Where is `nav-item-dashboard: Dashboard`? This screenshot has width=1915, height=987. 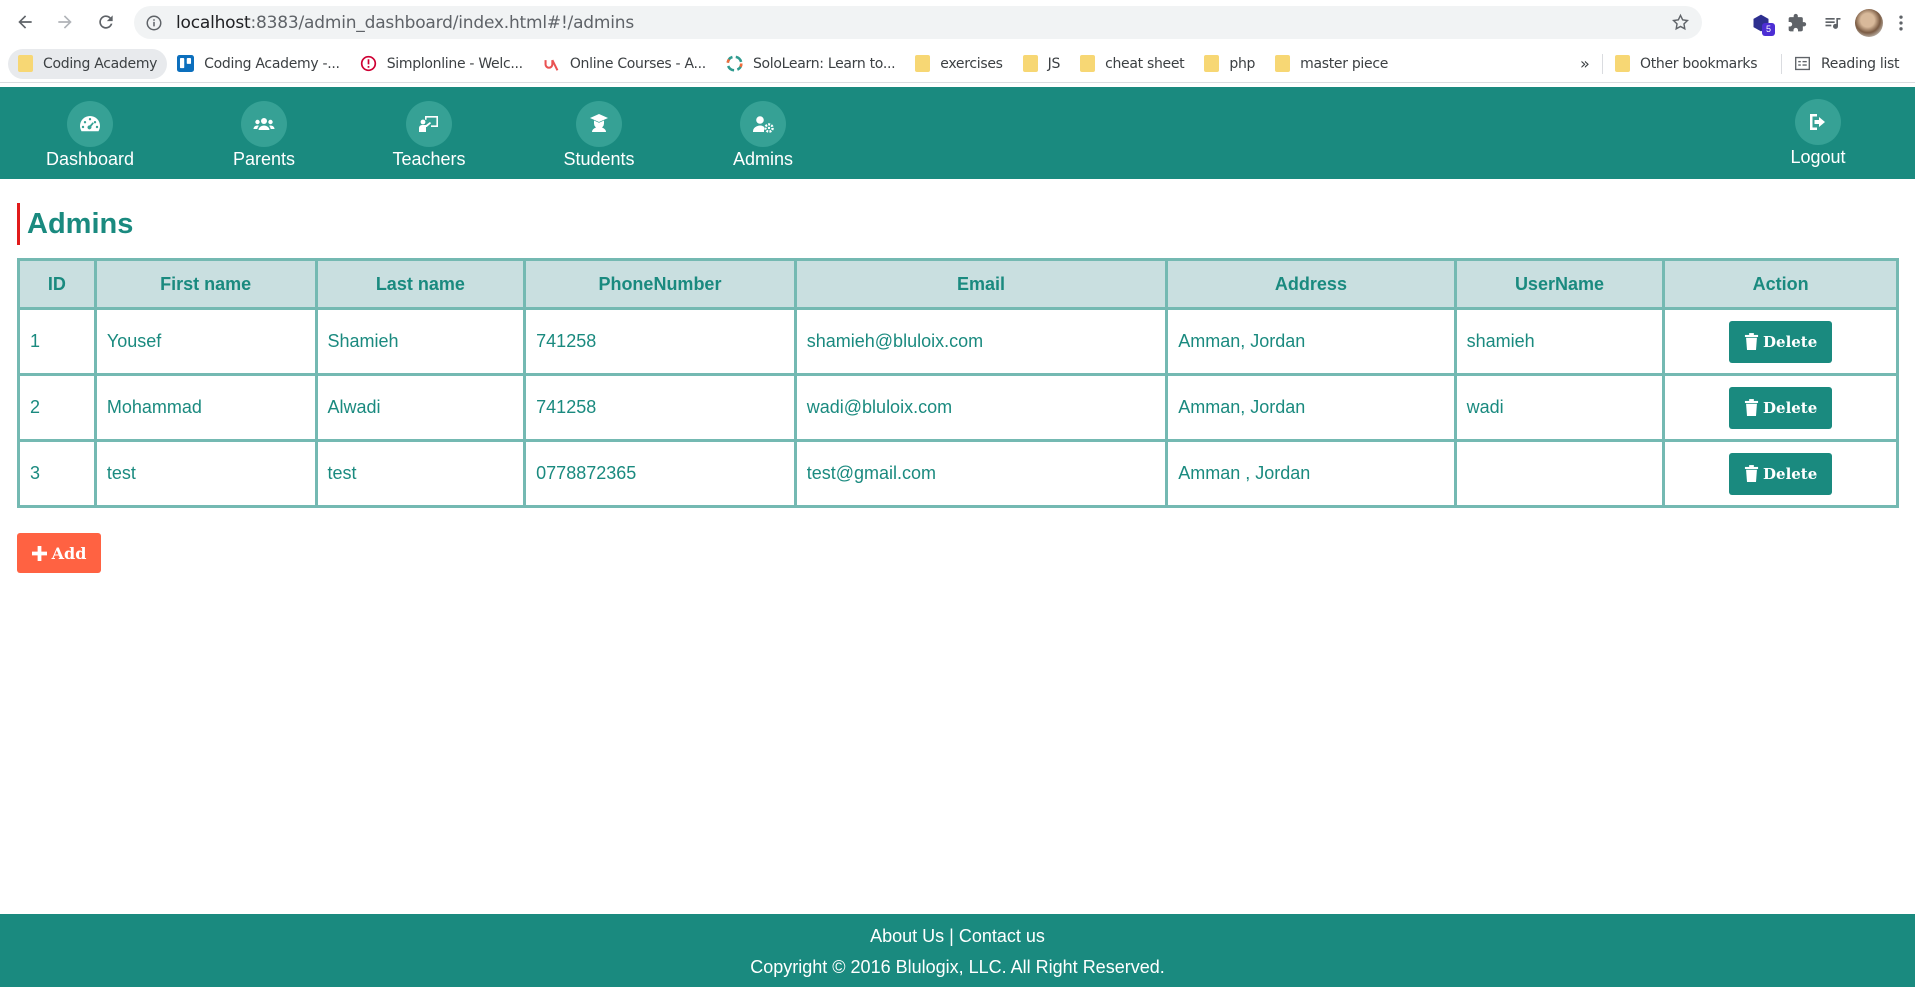 nav-item-dashboard: Dashboard is located at coordinates (90, 133).